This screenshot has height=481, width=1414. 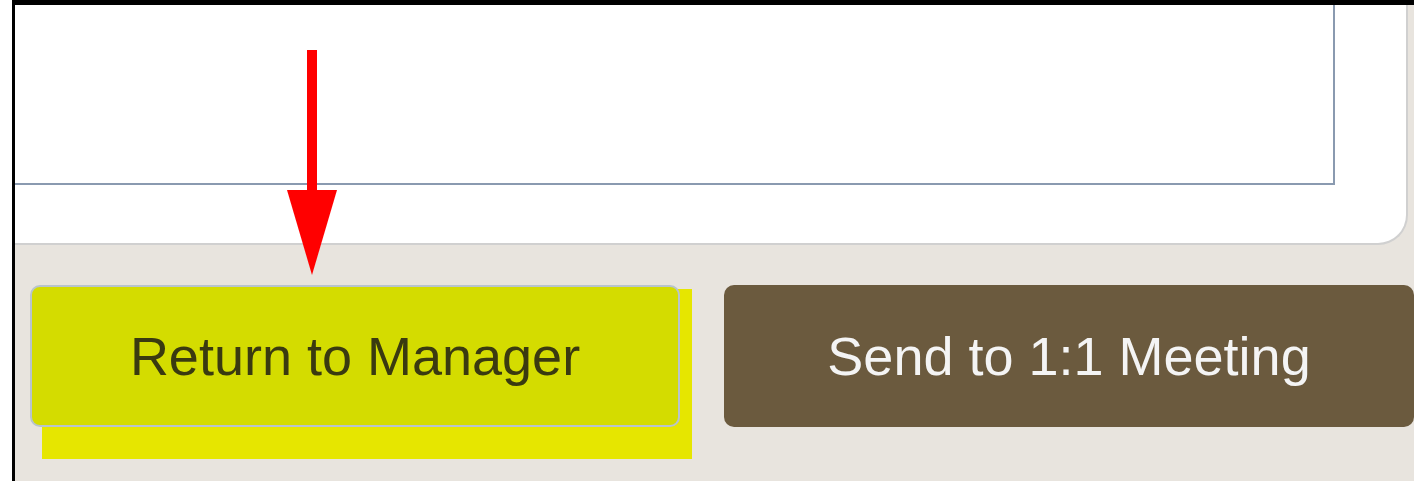 What do you see at coordinates (1069, 356) in the screenshot?
I see `action-button: Send to 1:1 Meeting` at bounding box center [1069, 356].